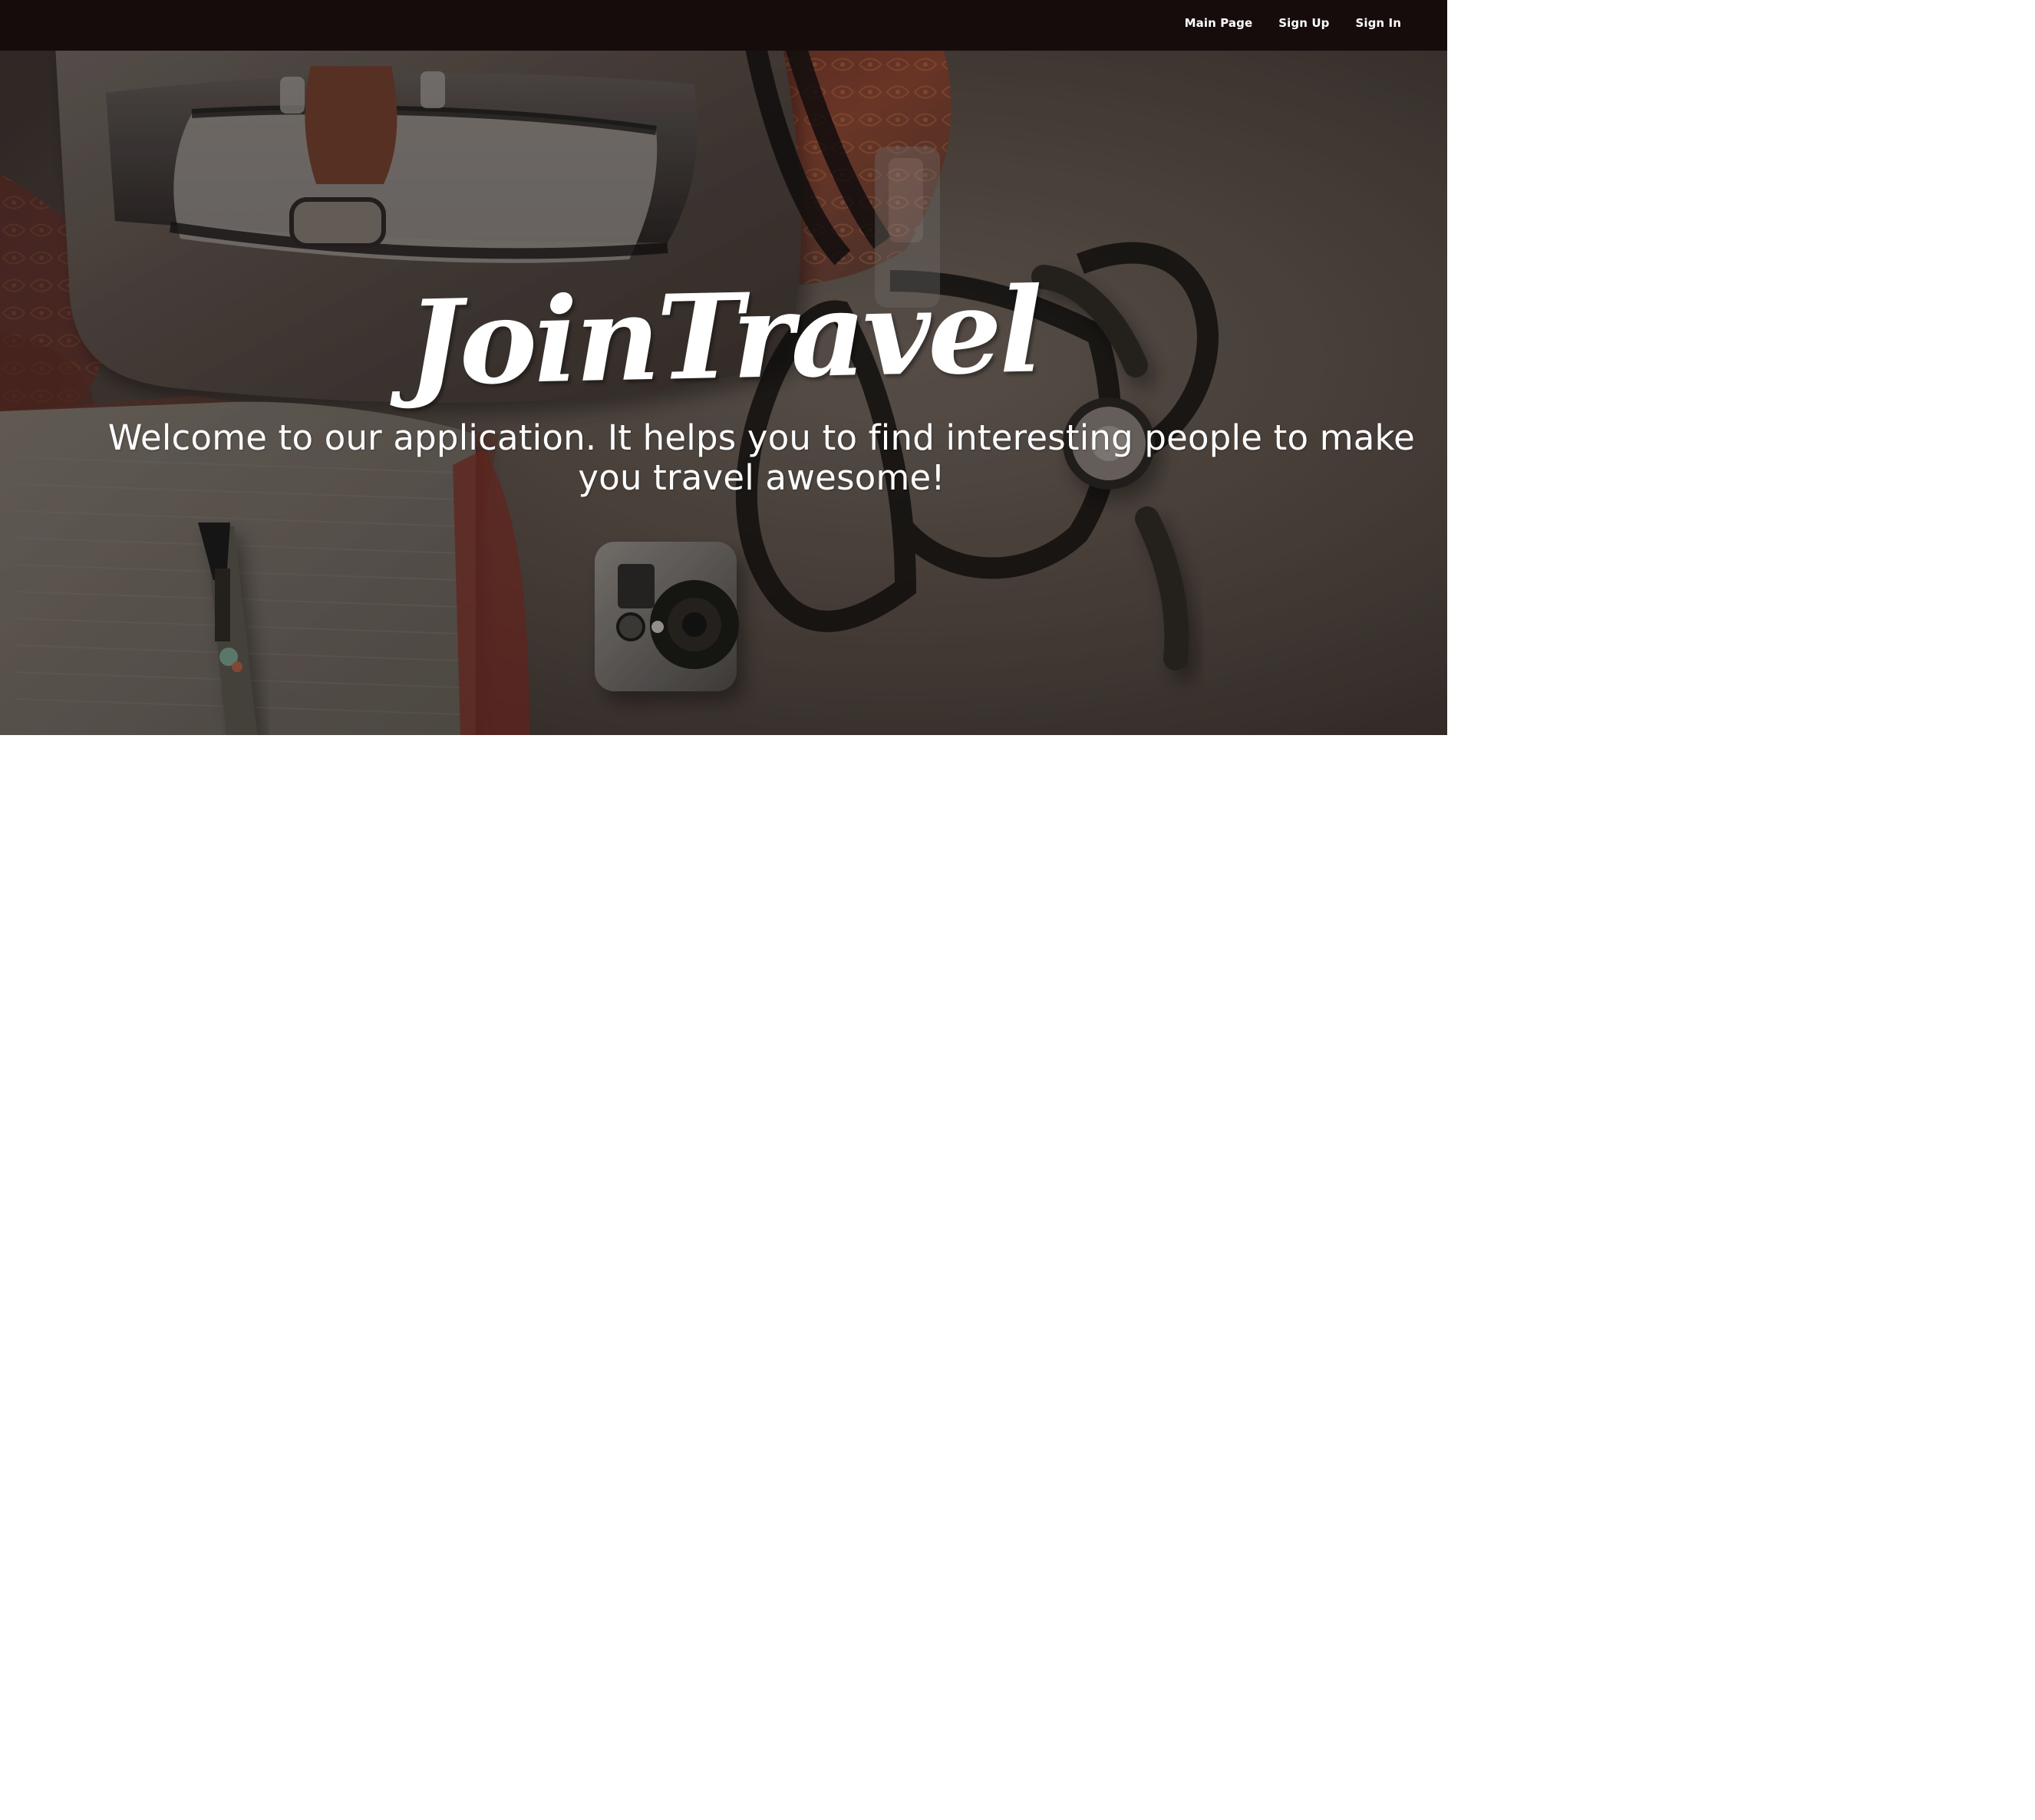  Describe the element at coordinates (1304, 23) in the screenshot. I see `nav-sign-up-link: Sign Up` at that location.